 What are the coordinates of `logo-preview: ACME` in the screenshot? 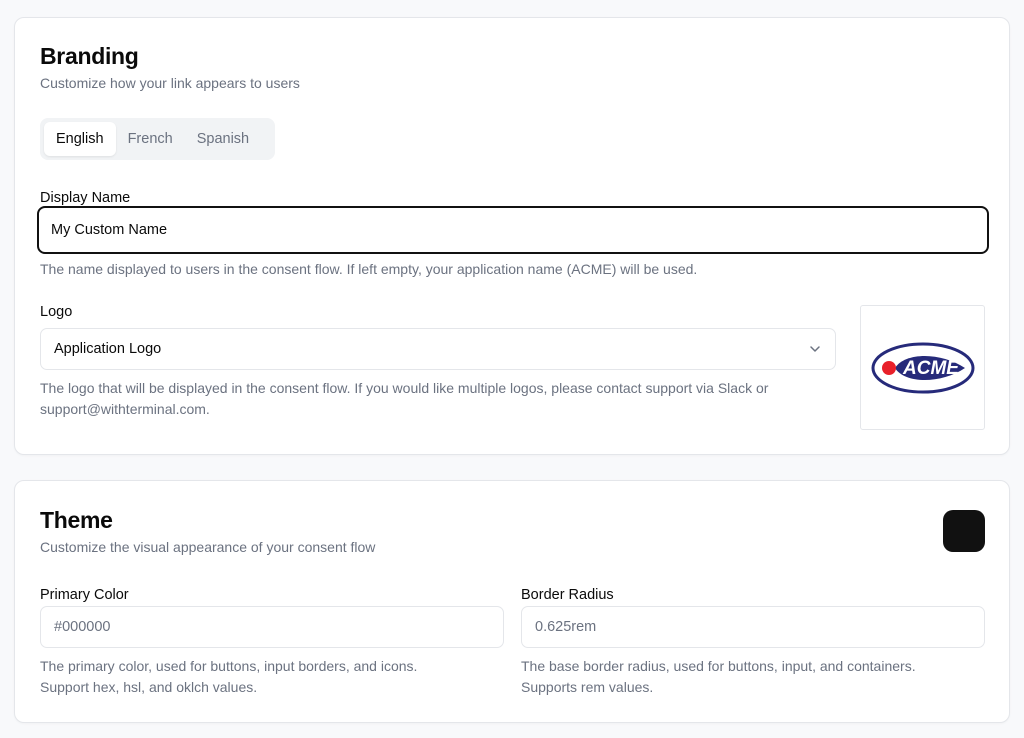 It's located at (922, 367).